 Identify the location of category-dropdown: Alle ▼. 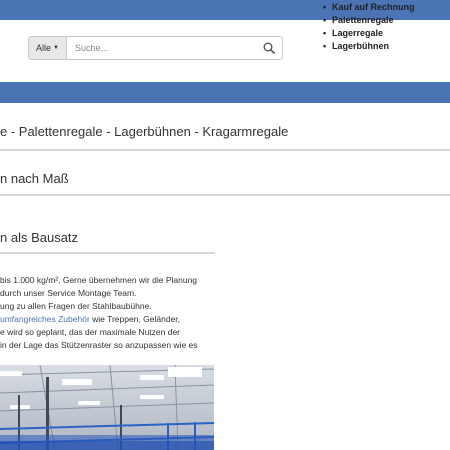
(48, 48).